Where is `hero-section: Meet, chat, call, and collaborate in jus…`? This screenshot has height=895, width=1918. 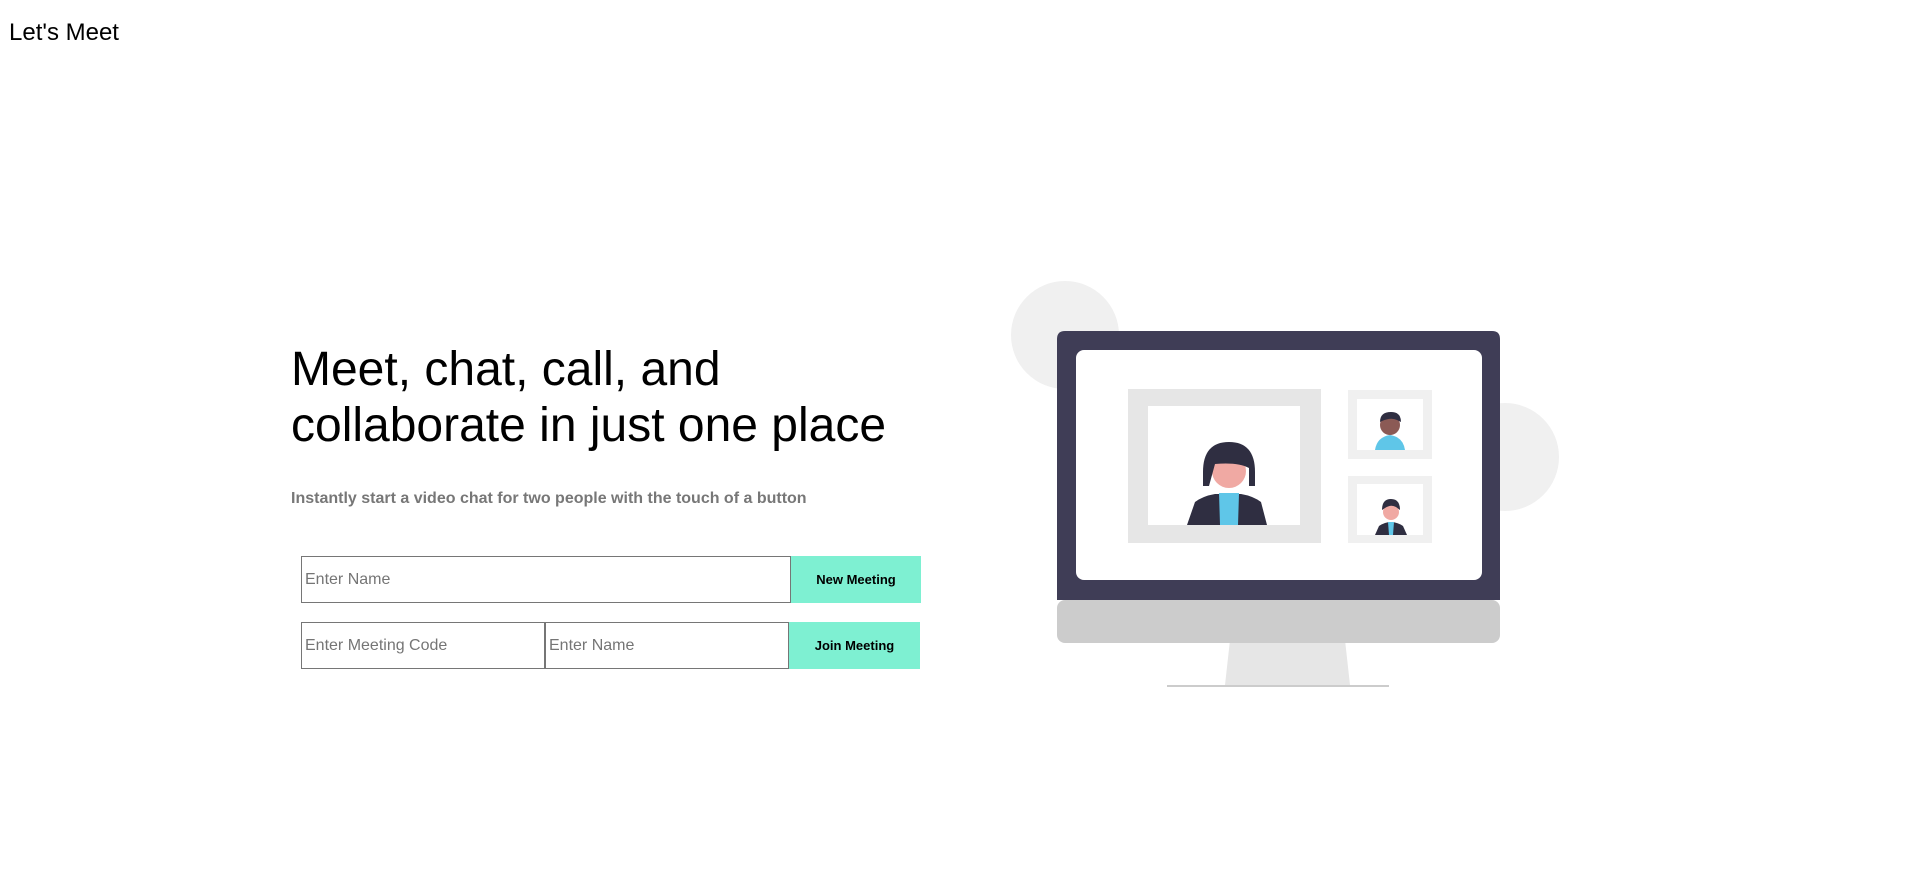 hero-section: Meet, chat, call, and collaborate in jus… is located at coordinates (631, 425).